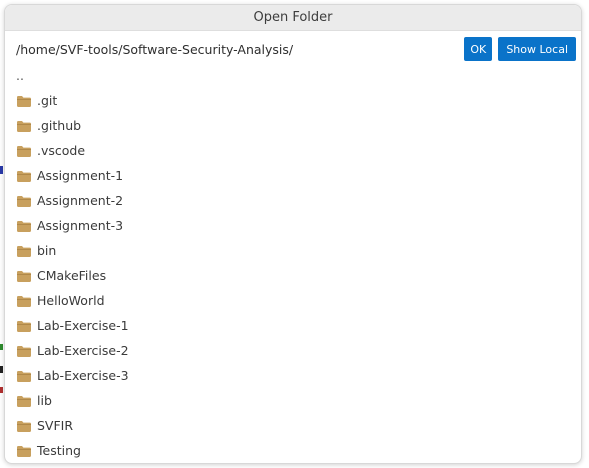 This screenshot has width=589, height=468. I want to click on folder-list-item: Assignment-3, so click(293, 225).